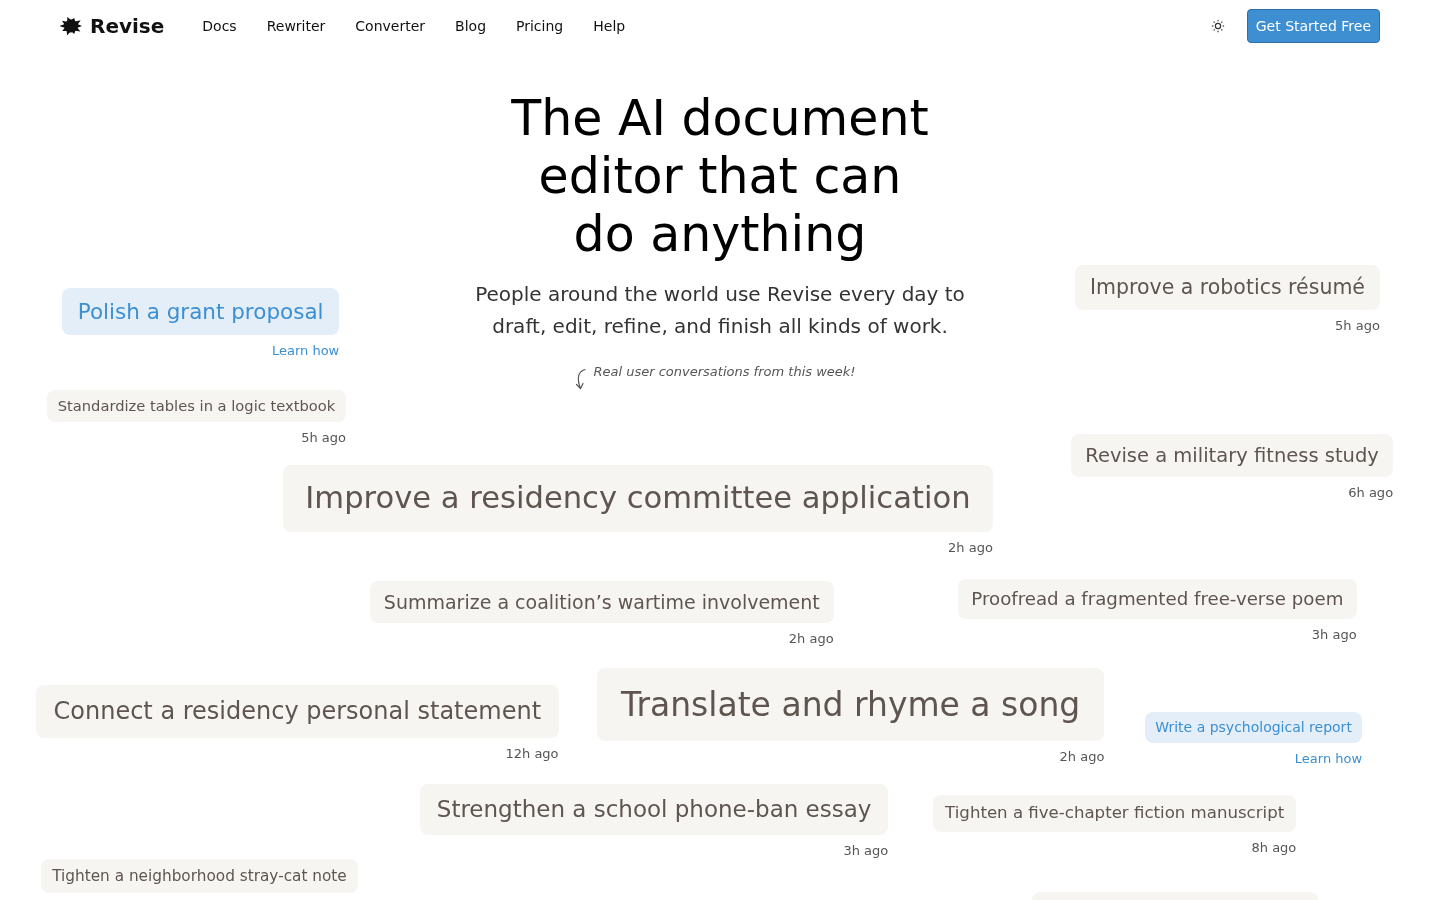 This screenshot has width=1440, height=900. What do you see at coordinates (720, 177) in the screenshot?
I see `hero-title: The AI document editor that can do anything` at bounding box center [720, 177].